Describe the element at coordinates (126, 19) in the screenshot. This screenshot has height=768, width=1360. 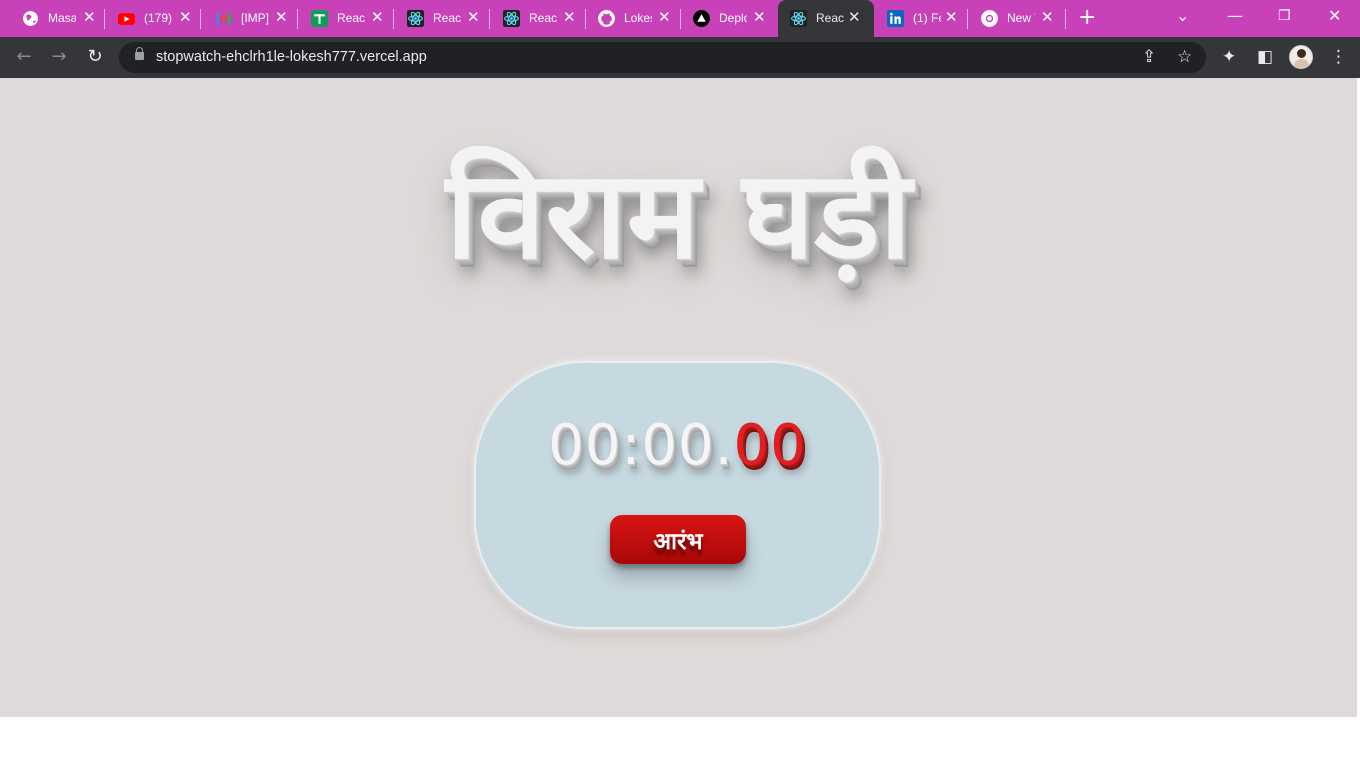
I see `youtube-icon` at that location.